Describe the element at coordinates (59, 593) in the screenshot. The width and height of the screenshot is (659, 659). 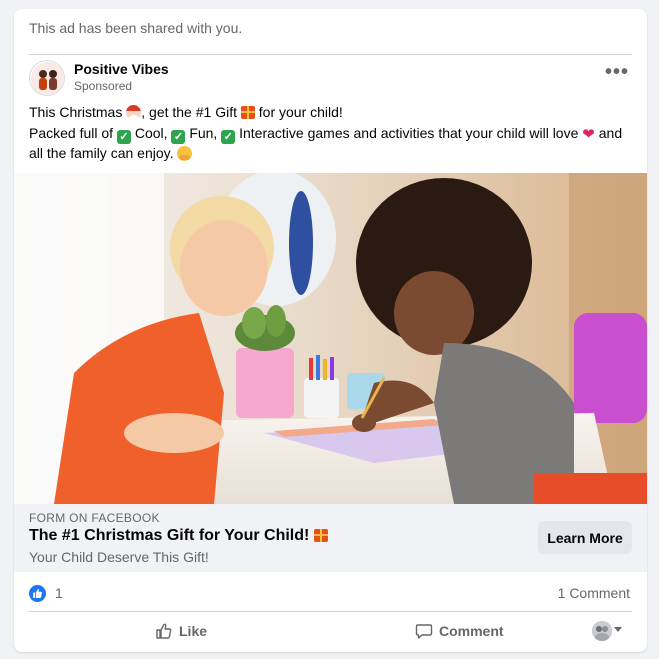
I see `reaction-count: 1` at that location.